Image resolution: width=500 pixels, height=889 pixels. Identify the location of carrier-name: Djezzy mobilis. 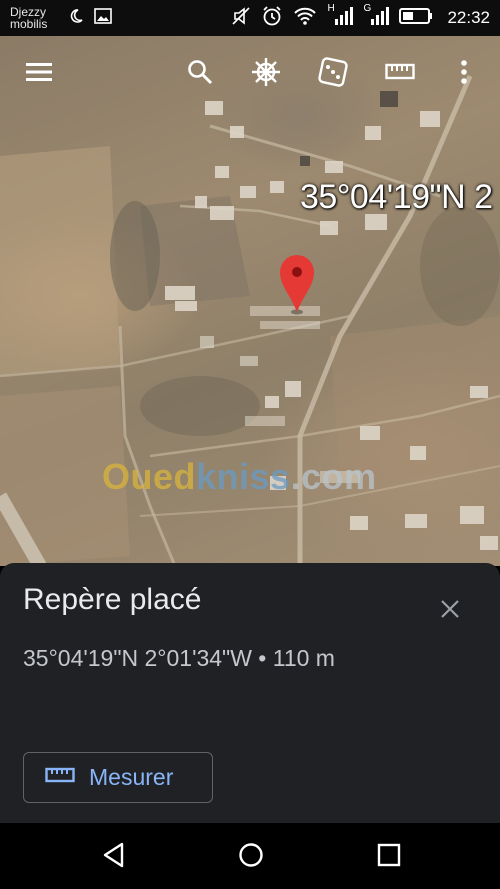
(29, 18).